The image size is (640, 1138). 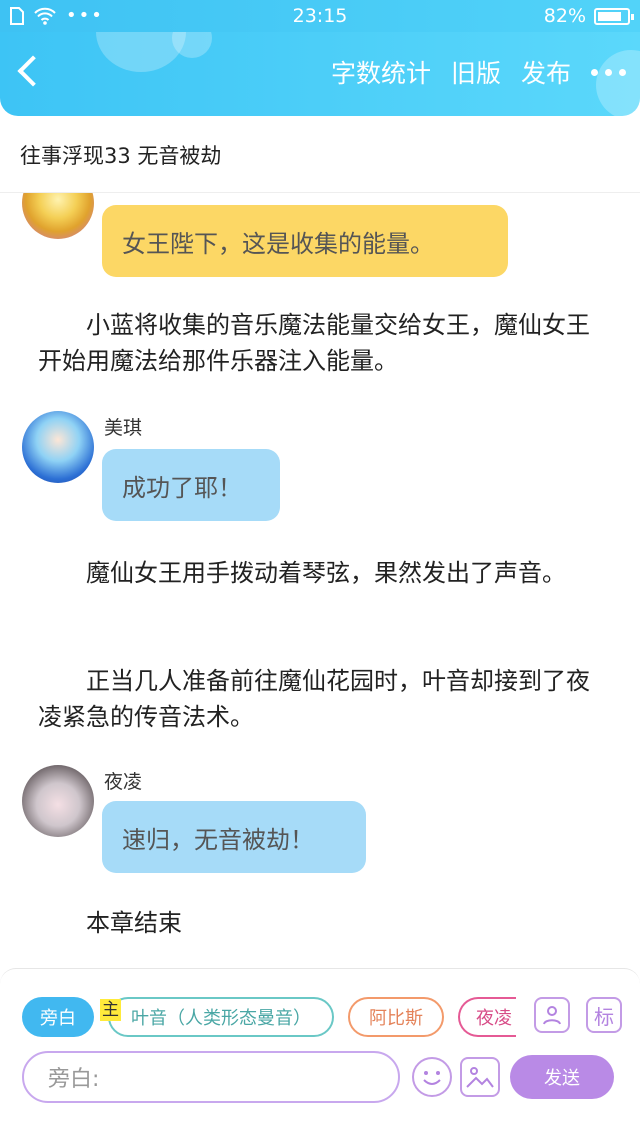 What do you see at coordinates (381, 72) in the screenshot?
I see `word-count-button: 字数统计` at bounding box center [381, 72].